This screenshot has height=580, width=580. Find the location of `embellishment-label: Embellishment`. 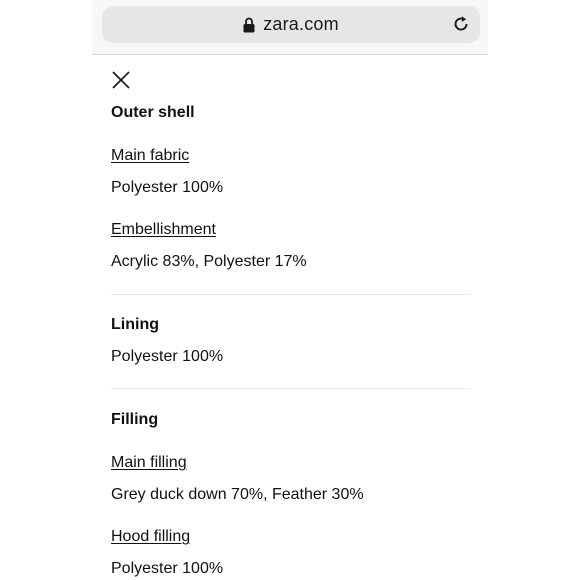

embellishment-label: Embellishment is located at coordinates (163, 229).